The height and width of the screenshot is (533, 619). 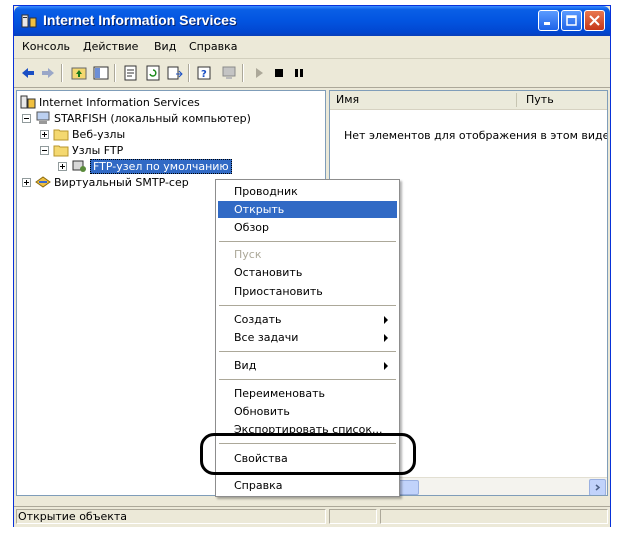 I want to click on close-icon, so click(x=594, y=20).